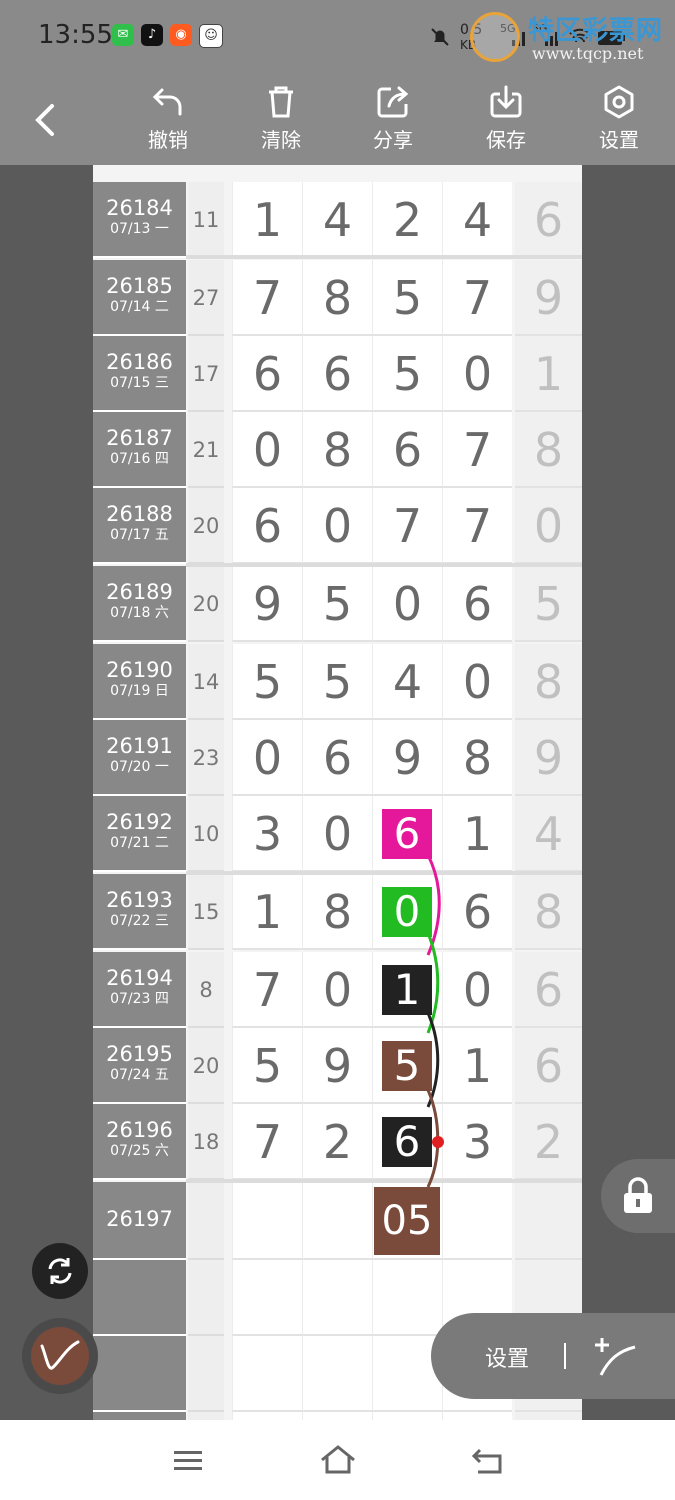  I want to click on pill-divider, so click(565, 1356).